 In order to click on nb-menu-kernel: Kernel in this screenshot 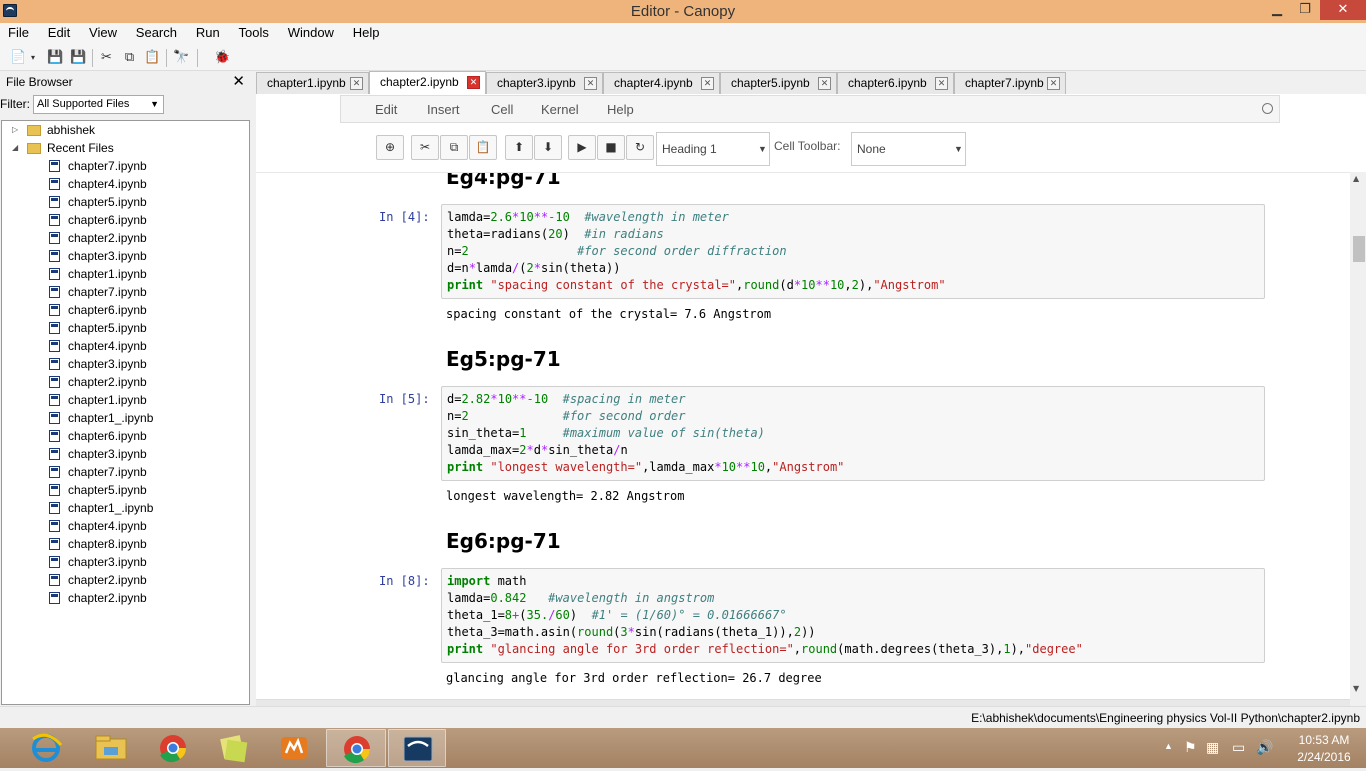, I will do `click(560, 109)`.